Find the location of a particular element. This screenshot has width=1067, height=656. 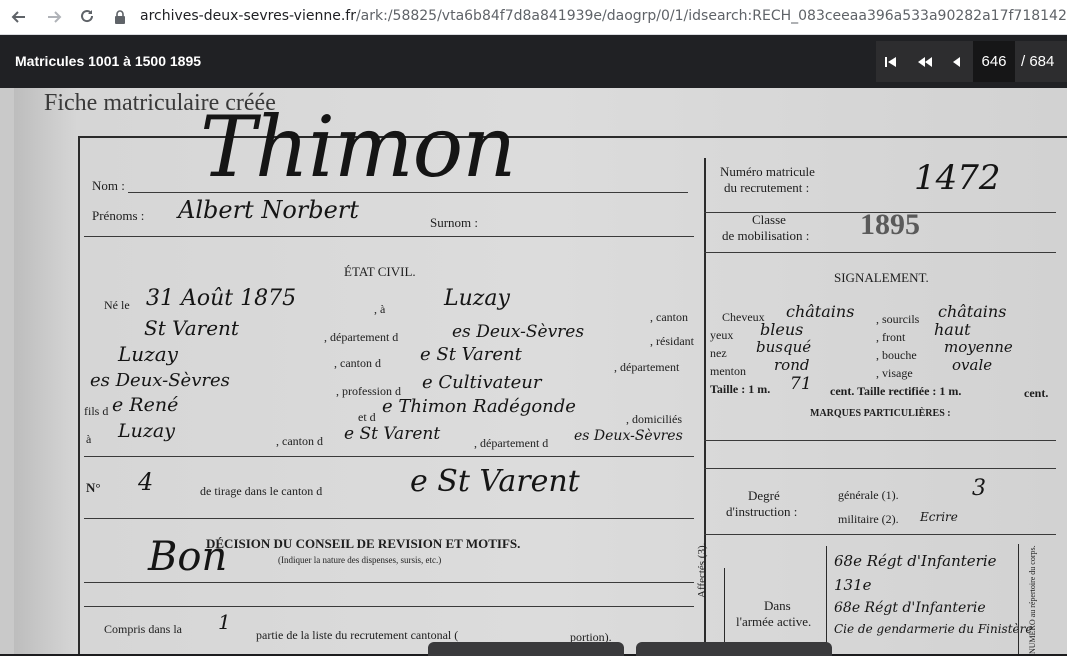

label-numero-side: NUMÉRO au répertoire du corps. is located at coordinates (1032, 599).